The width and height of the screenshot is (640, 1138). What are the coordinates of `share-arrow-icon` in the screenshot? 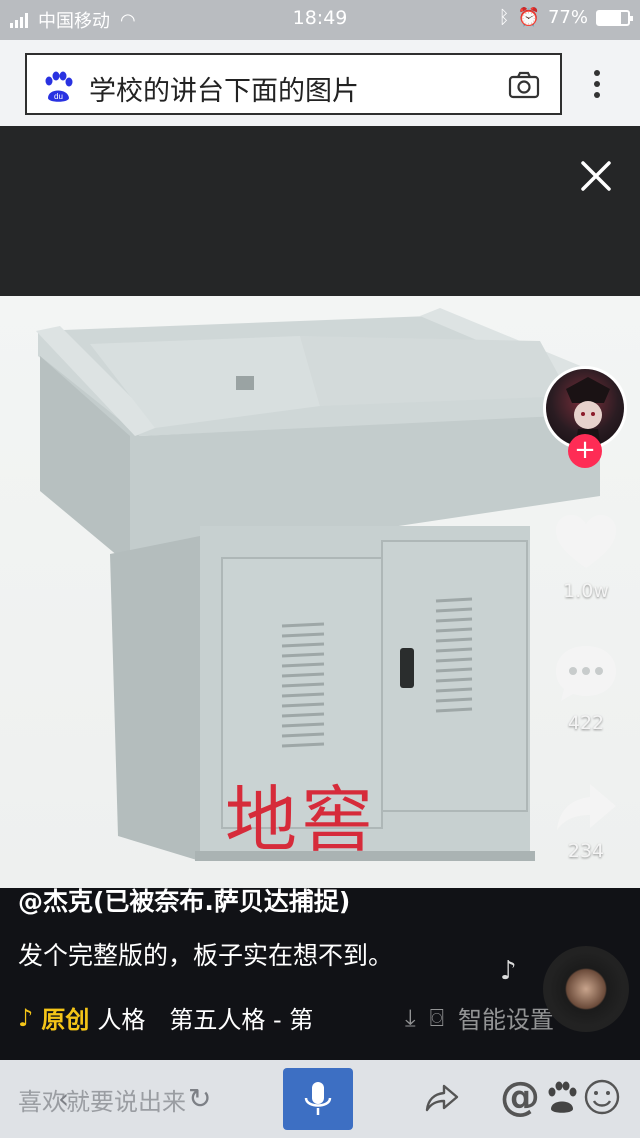 It's located at (586, 807).